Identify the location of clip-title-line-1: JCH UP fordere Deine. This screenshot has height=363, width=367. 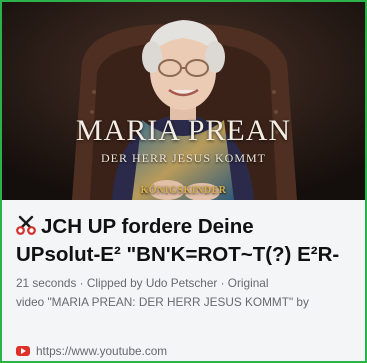
(188, 228).